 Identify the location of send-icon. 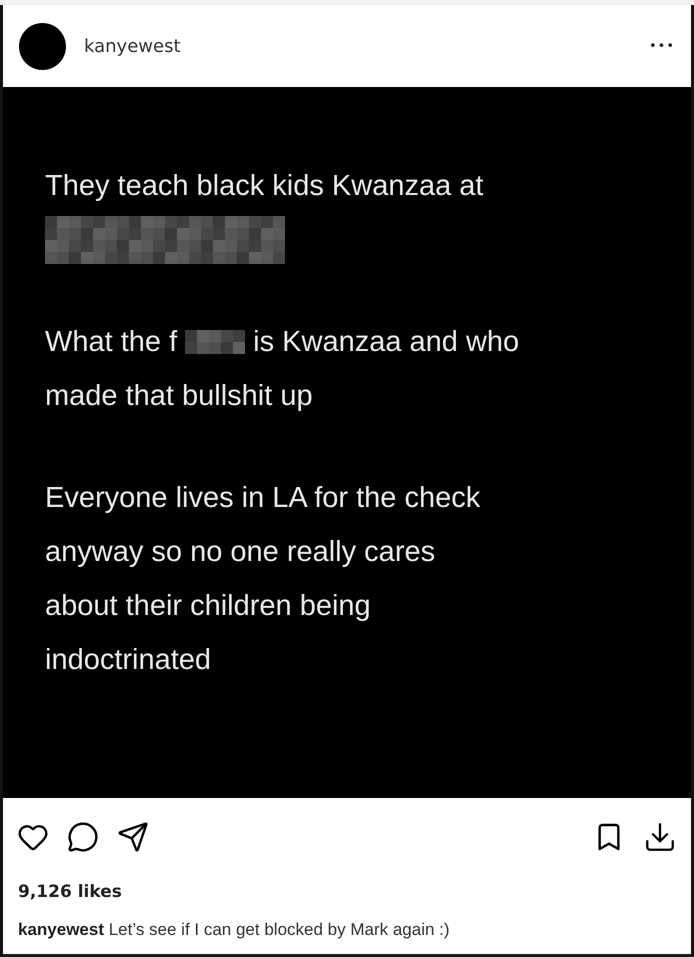
(133, 837).